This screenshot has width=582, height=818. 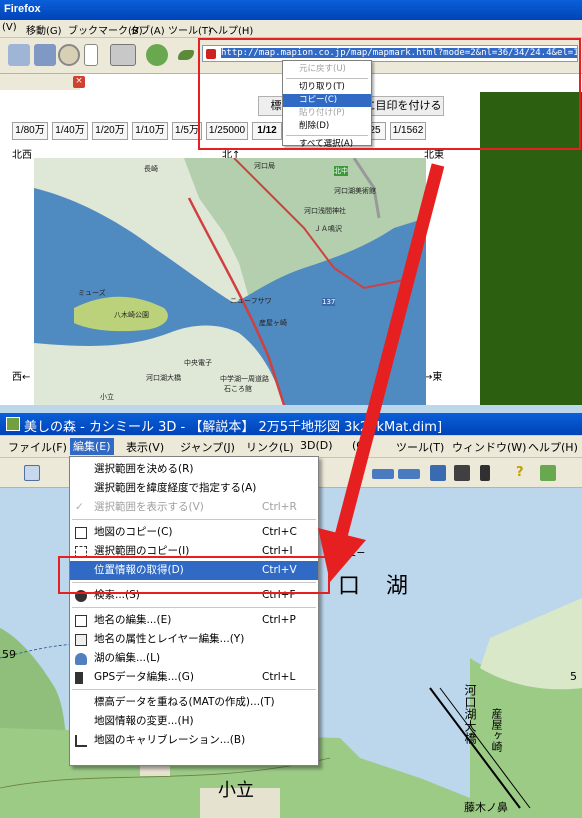 What do you see at coordinates (81, 533) in the screenshot?
I see `copy-icon` at bounding box center [81, 533].